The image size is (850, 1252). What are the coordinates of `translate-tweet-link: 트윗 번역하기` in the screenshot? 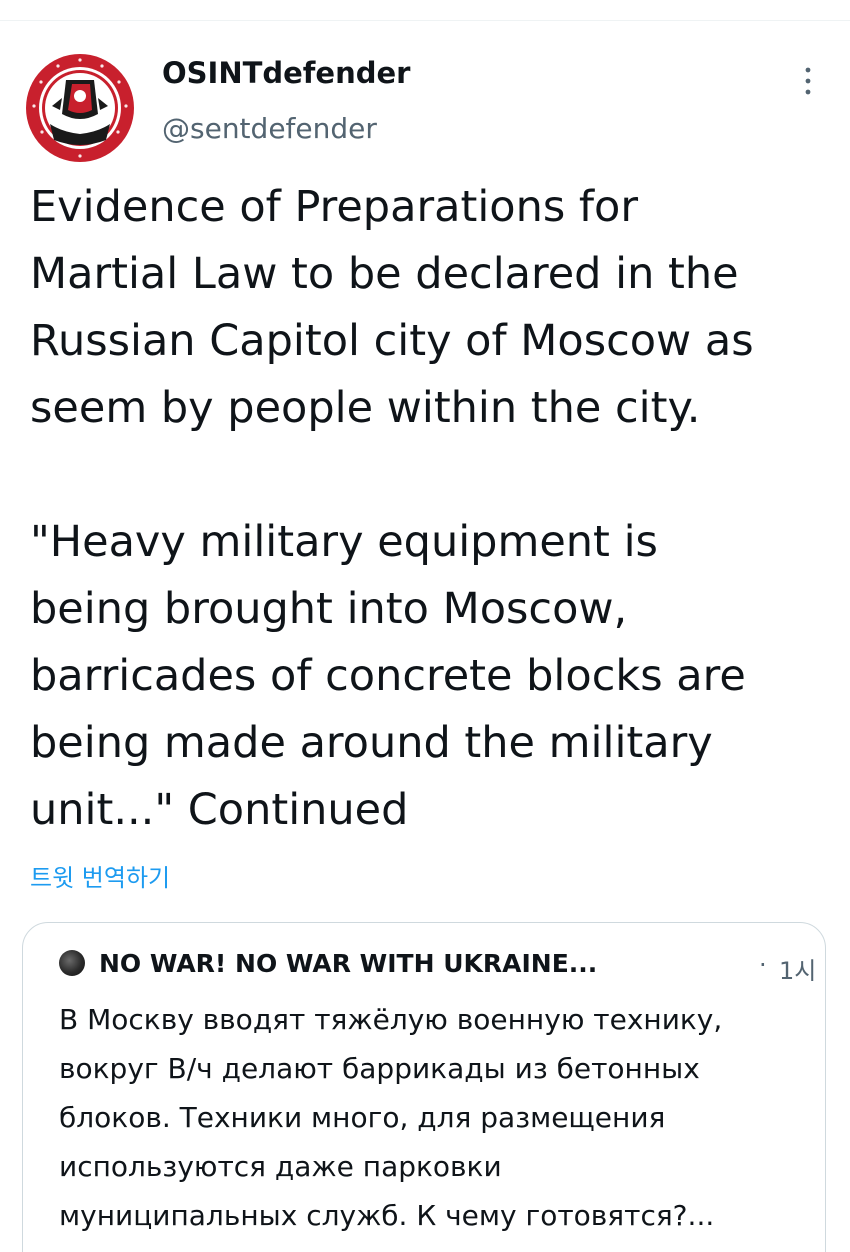 It's located at (100, 875).